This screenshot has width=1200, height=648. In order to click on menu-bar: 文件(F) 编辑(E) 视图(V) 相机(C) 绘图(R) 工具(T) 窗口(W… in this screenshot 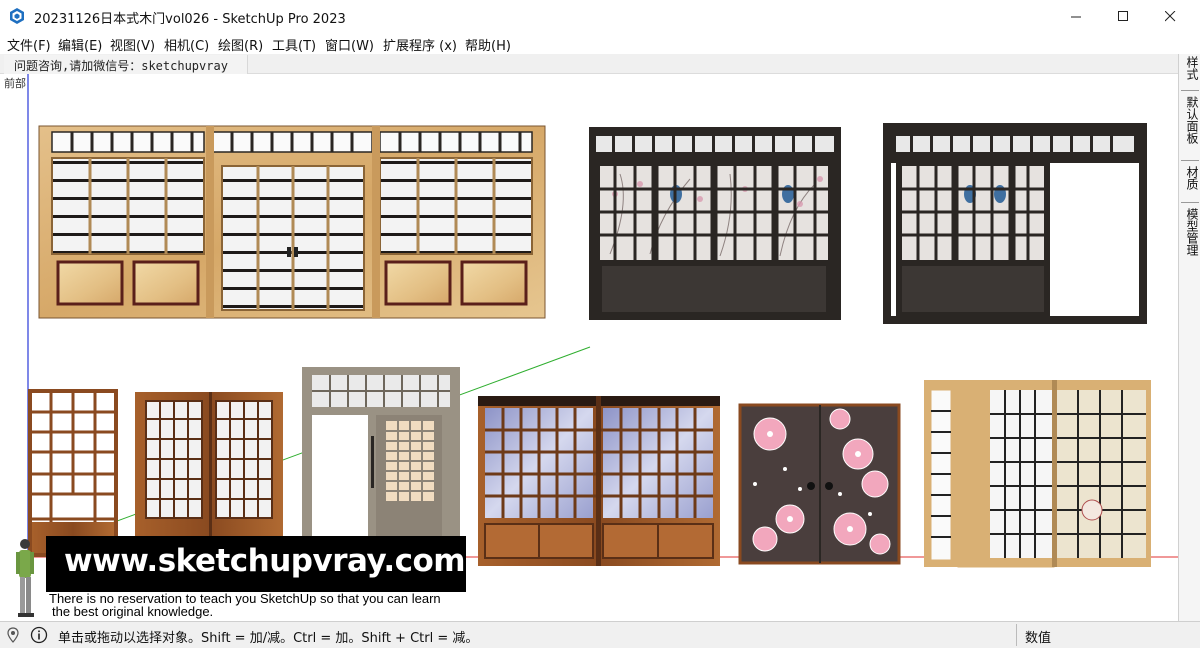, I will do `click(600, 43)`.